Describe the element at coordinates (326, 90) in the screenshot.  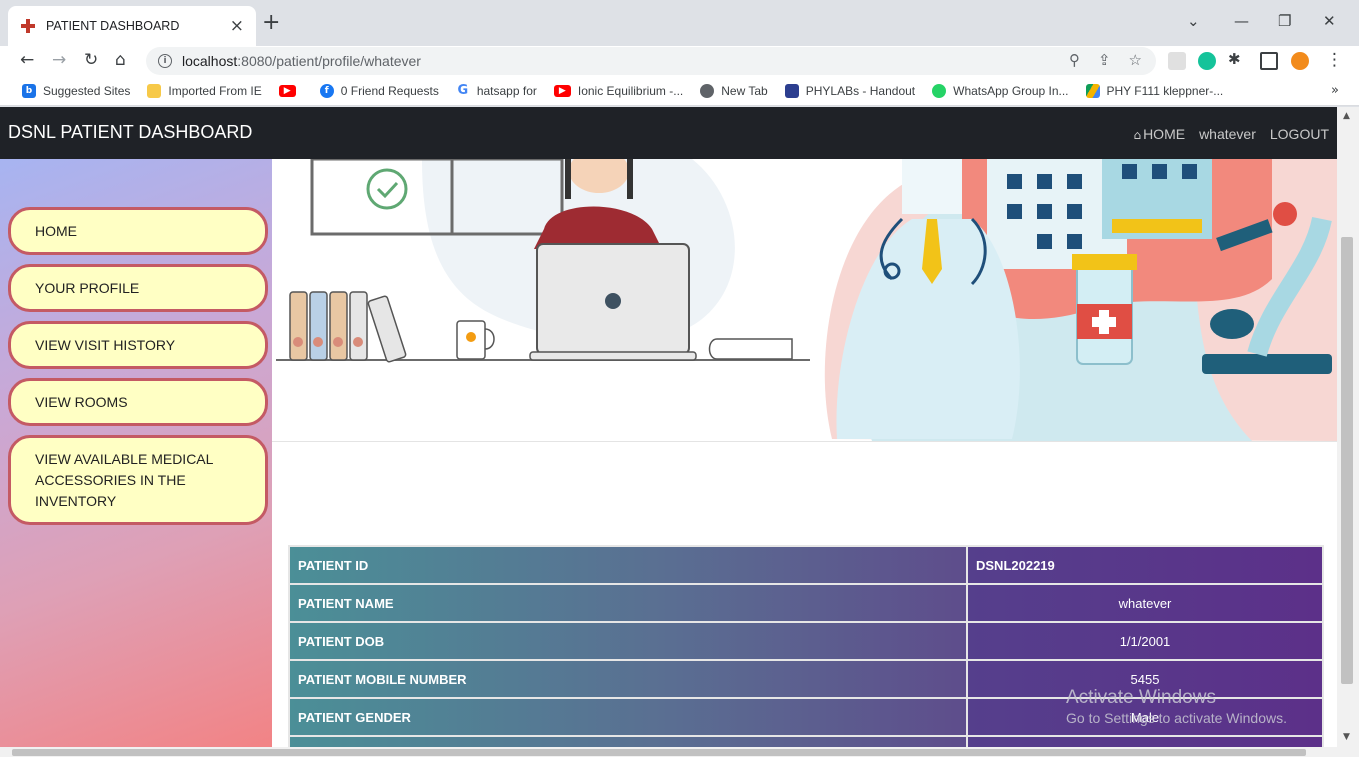
I see `facebook-icon: f` at that location.